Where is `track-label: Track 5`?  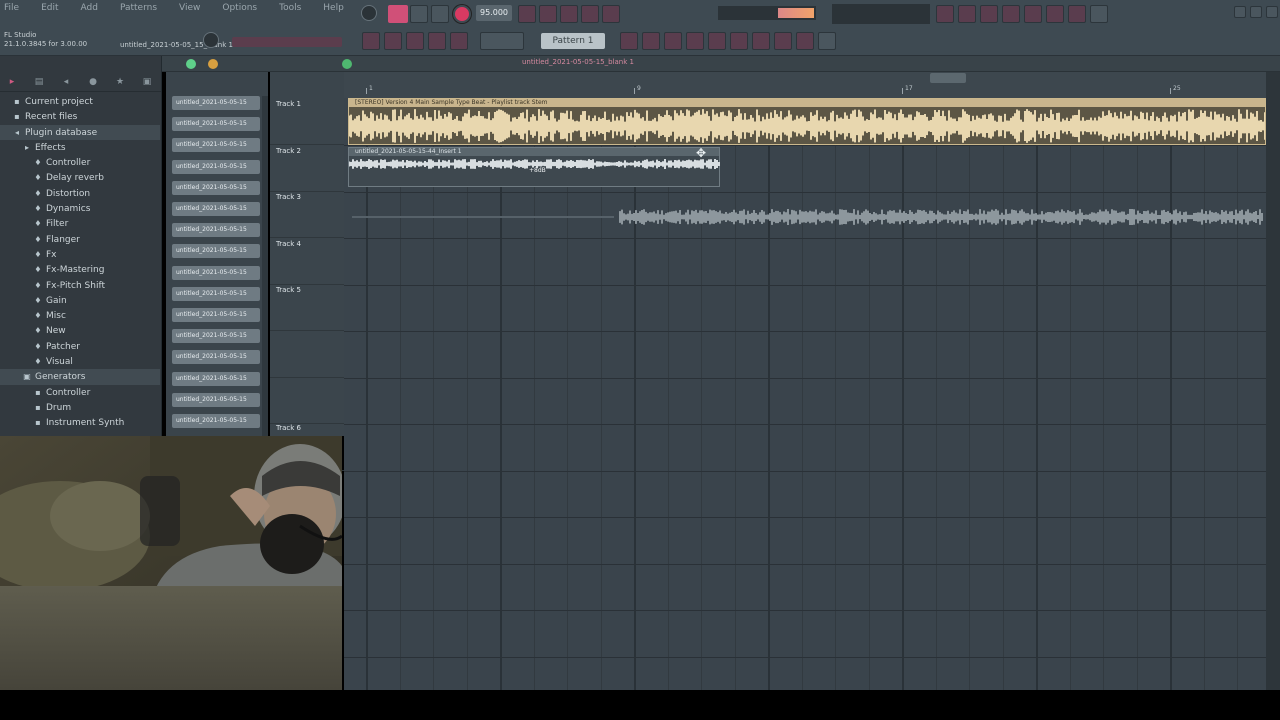 track-label: Track 5 is located at coordinates (288, 290).